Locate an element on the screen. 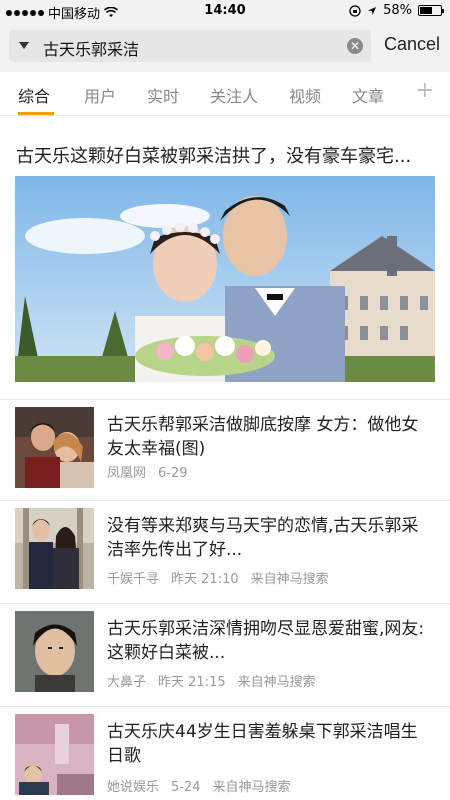 The height and width of the screenshot is (800, 450). news-item: 古天乐帮郭采洁做脚底按摩 女方：做他女友太幸福(图) 凤凰网 6-29 is located at coordinates (225, 451).